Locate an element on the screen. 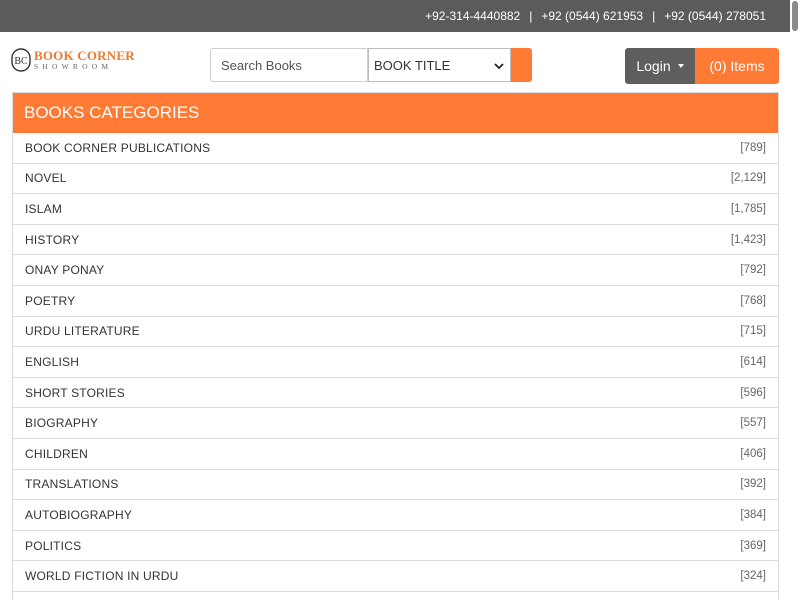 The image size is (800, 600). category-name: ENGLISH is located at coordinates (52, 361).